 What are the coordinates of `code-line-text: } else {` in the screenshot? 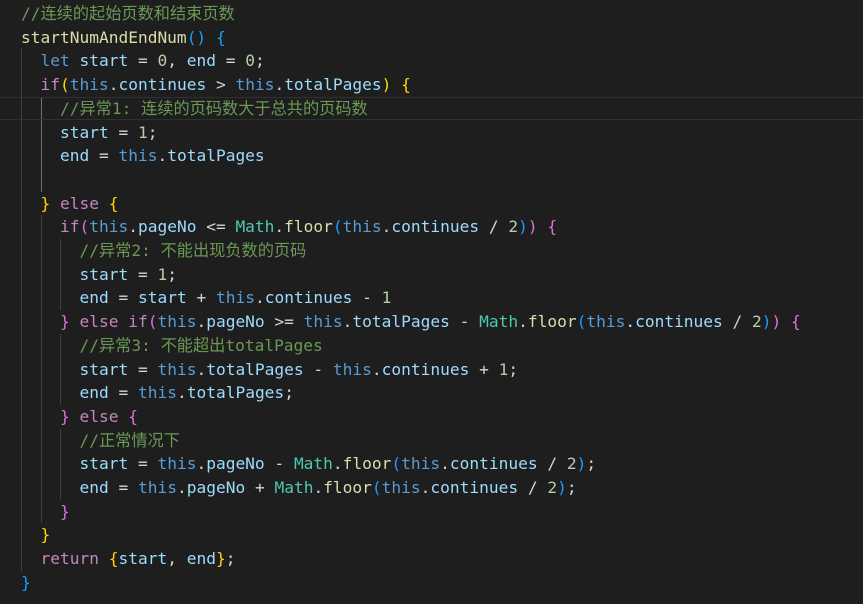 It's located at (70, 204).